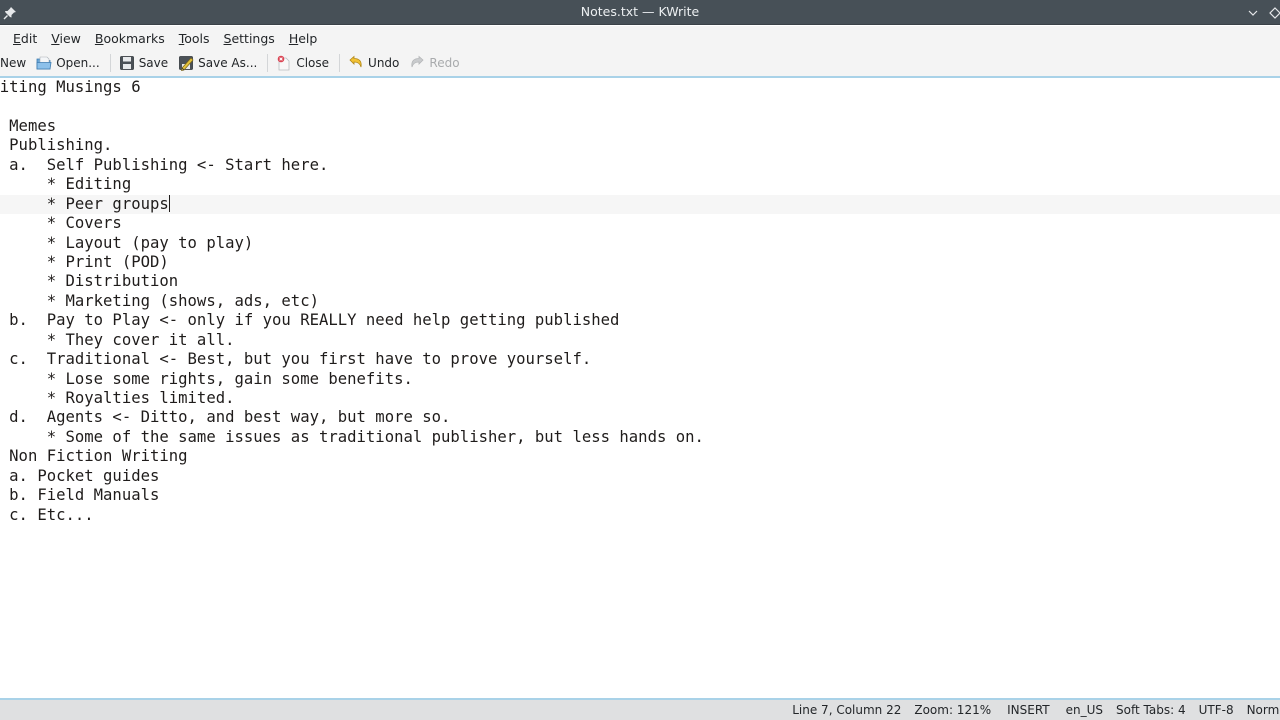 The width and height of the screenshot is (1280, 720). What do you see at coordinates (846, 710) in the screenshot?
I see `cursor-position: Line 7, Column 22` at bounding box center [846, 710].